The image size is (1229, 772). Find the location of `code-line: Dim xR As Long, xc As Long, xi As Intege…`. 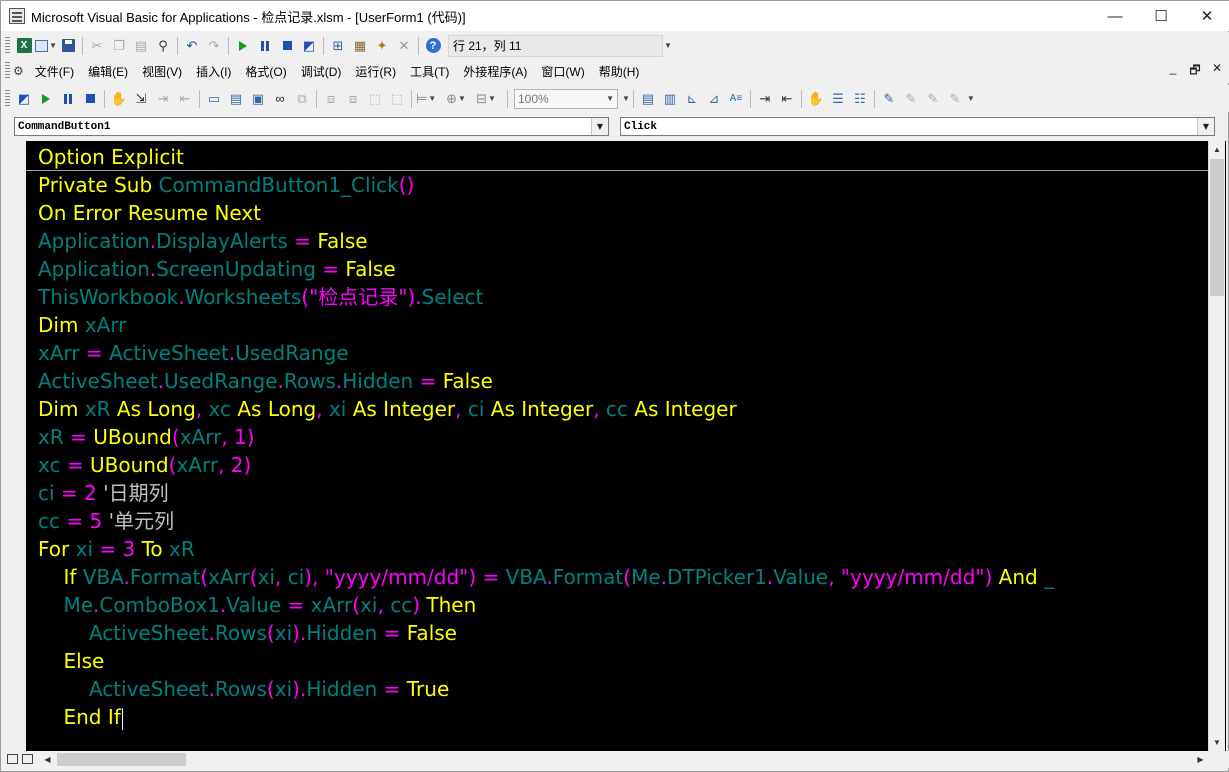

code-line: Dim xR As Long, xc As Long, xi As Intege… is located at coordinates (617, 409).